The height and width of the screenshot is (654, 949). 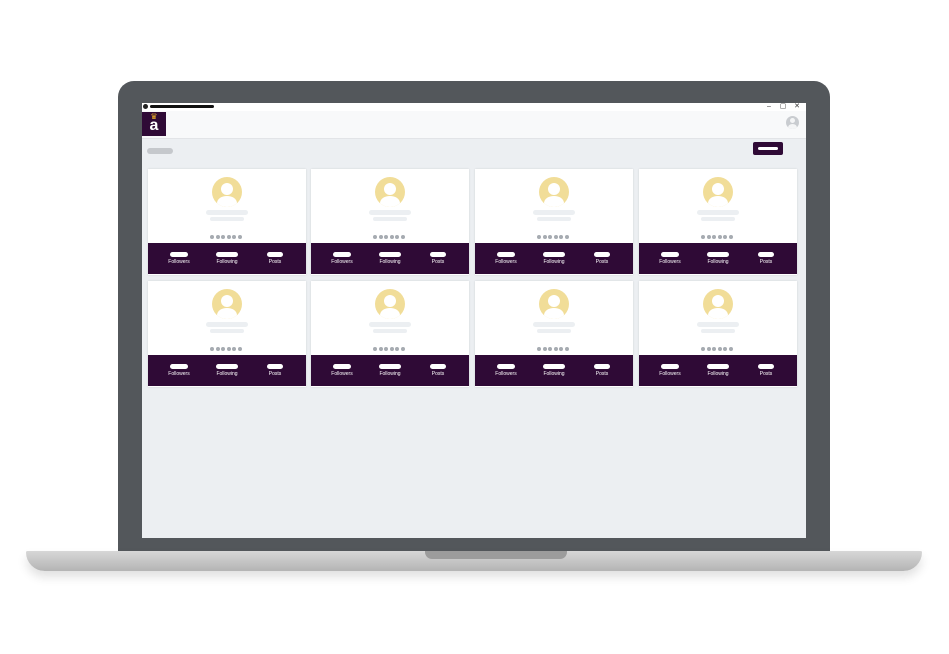 What do you see at coordinates (792, 122) in the screenshot?
I see `user-avatar-icon` at bounding box center [792, 122].